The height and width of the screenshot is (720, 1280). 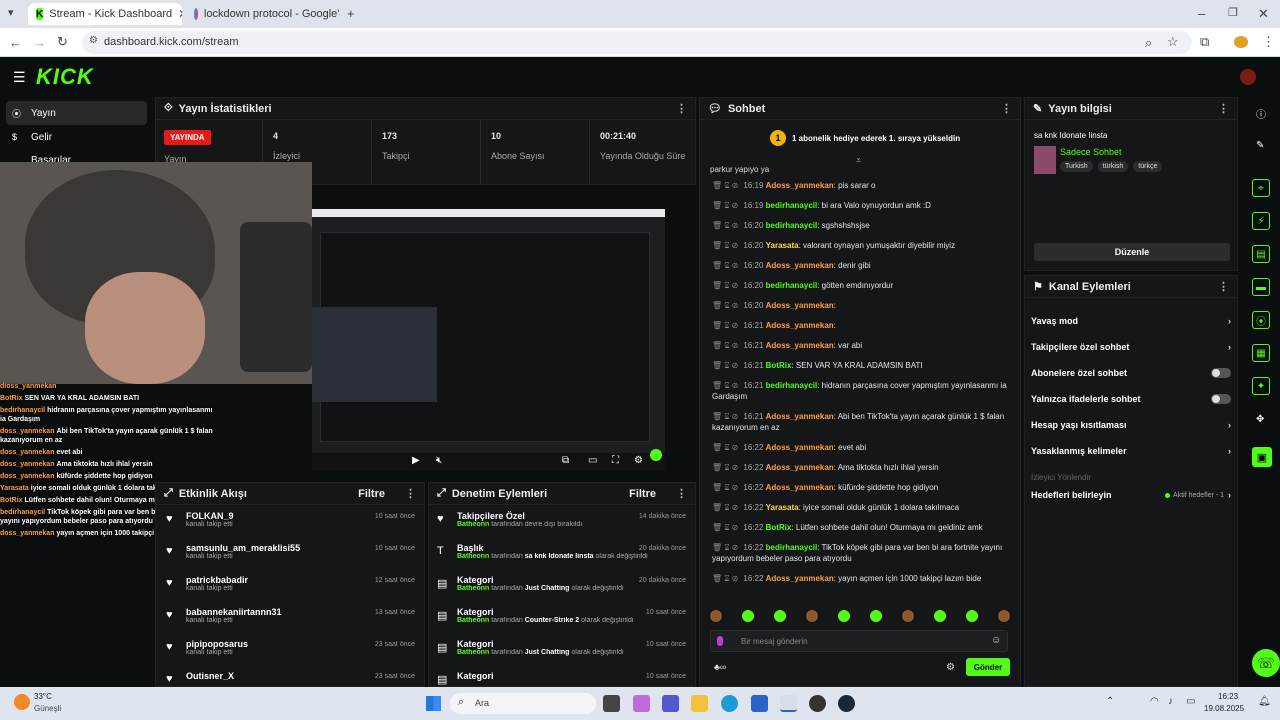 I want to click on rewards-icon: ♣∞, so click(x=720, y=667).